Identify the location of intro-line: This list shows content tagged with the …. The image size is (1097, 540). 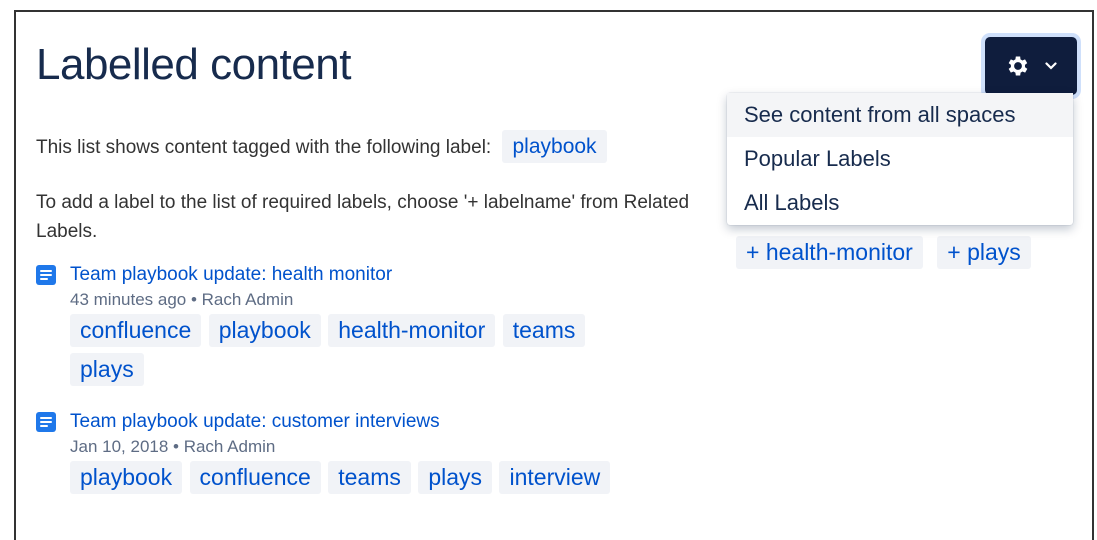
(323, 146).